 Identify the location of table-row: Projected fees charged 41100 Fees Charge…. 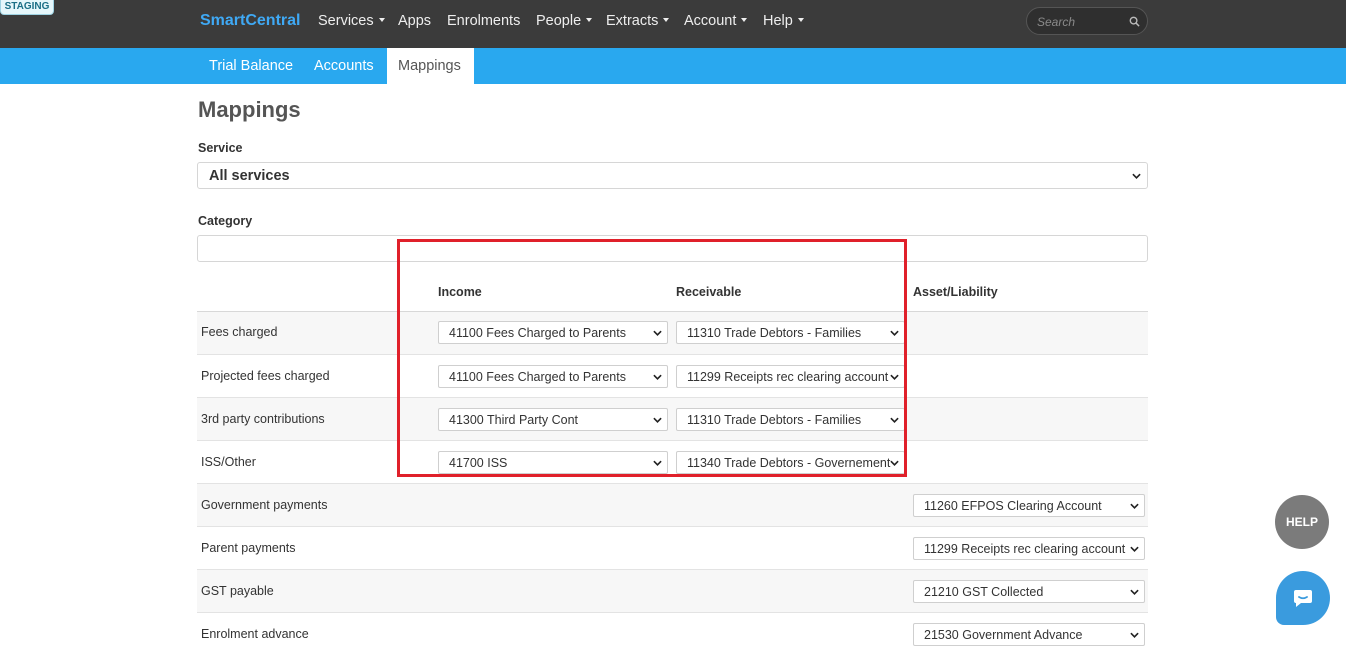
(672, 376).